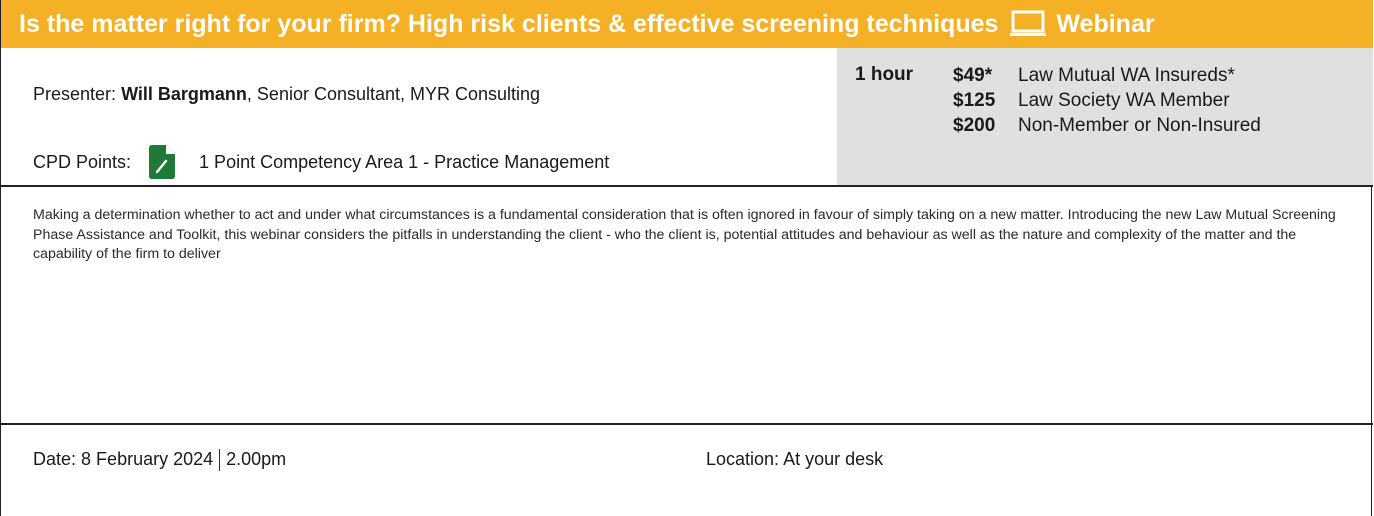 Image resolution: width=1374 pixels, height=516 pixels. Describe the element at coordinates (1126, 75) in the screenshot. I see `price-audience: Law Mutual WA Insureds*` at that location.